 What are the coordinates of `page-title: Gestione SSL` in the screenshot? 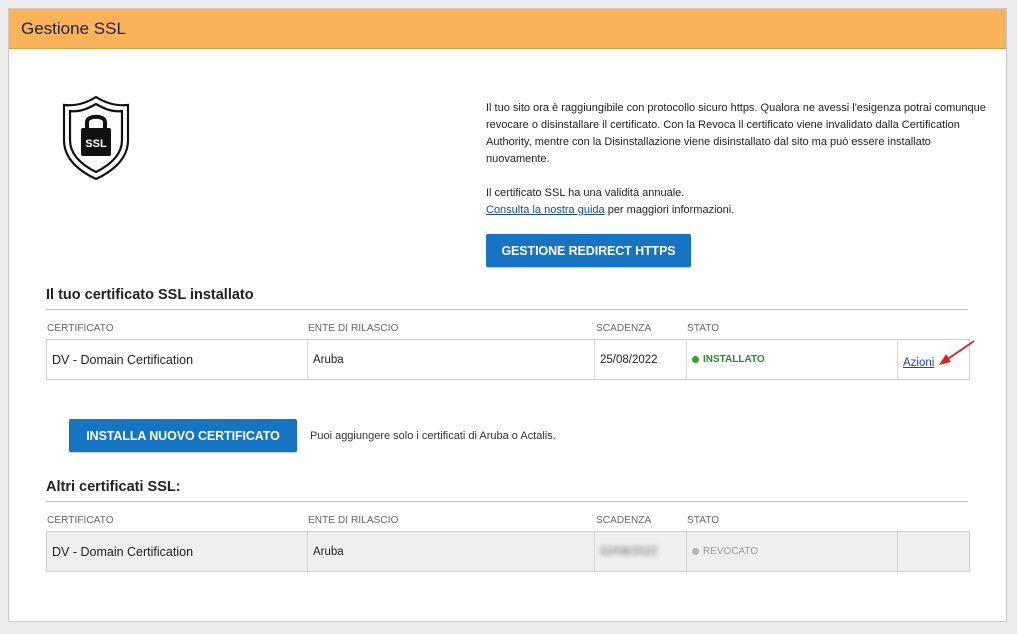 It's located at (73, 28).